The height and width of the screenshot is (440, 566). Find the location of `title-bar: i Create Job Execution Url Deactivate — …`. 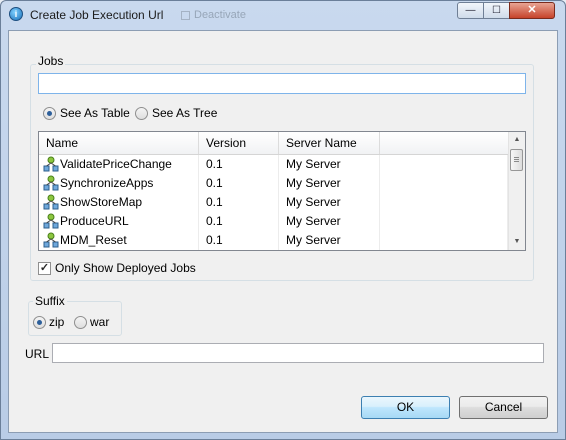

title-bar: i Create Job Execution Url Deactivate — … is located at coordinates (283, 15).